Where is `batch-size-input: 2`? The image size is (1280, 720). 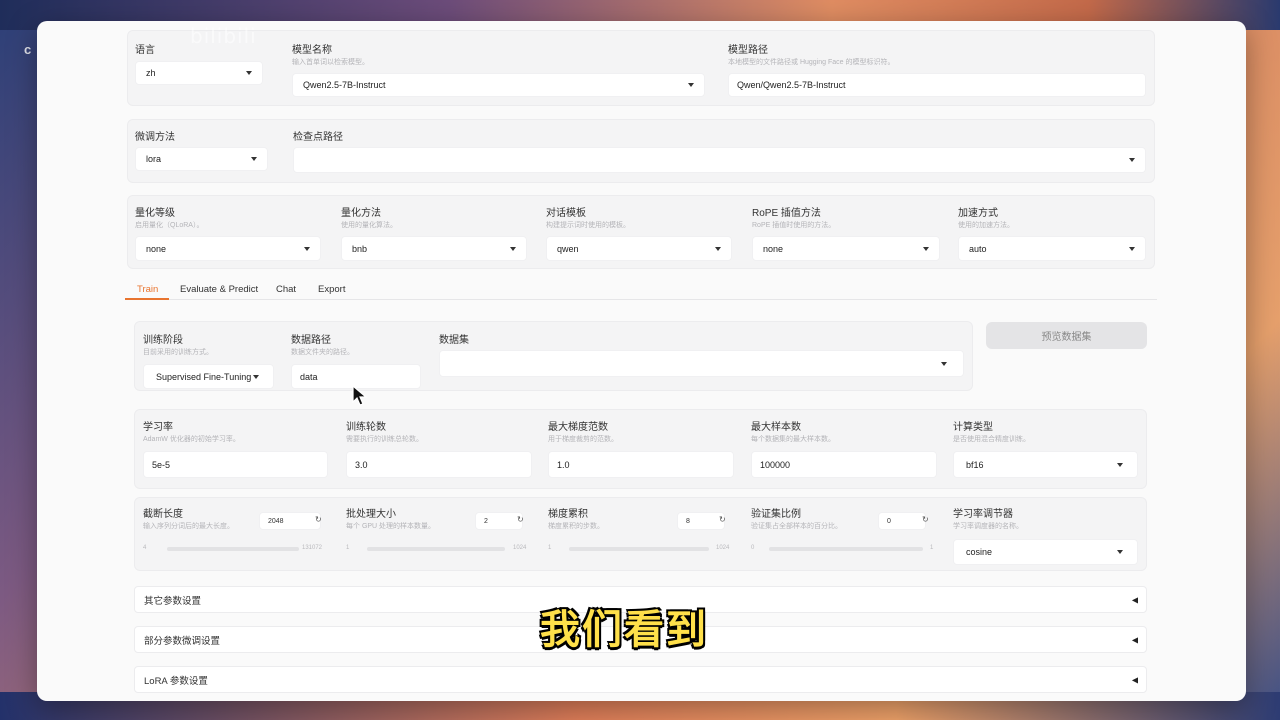 batch-size-input: 2 is located at coordinates (499, 521).